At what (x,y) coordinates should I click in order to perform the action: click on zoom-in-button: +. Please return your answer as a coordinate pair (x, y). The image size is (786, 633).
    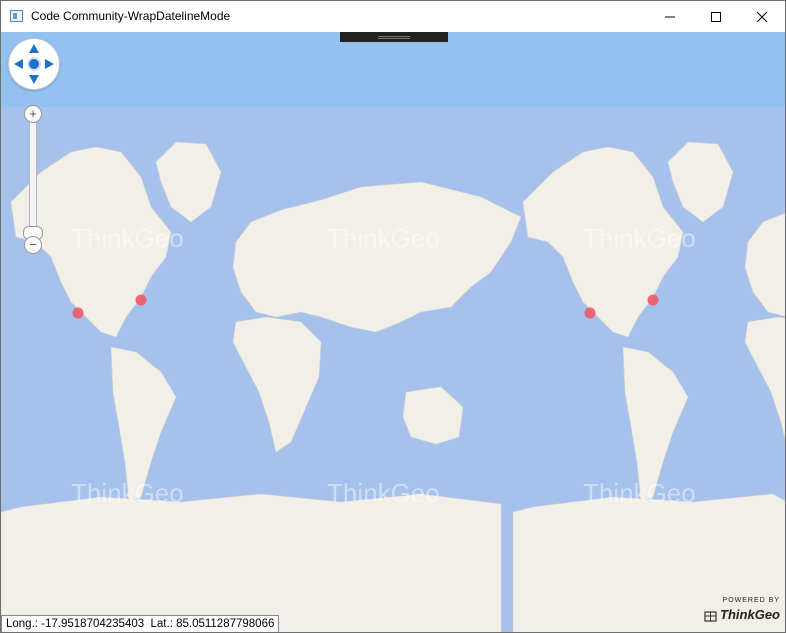
    Looking at the image, I should click on (33, 114).